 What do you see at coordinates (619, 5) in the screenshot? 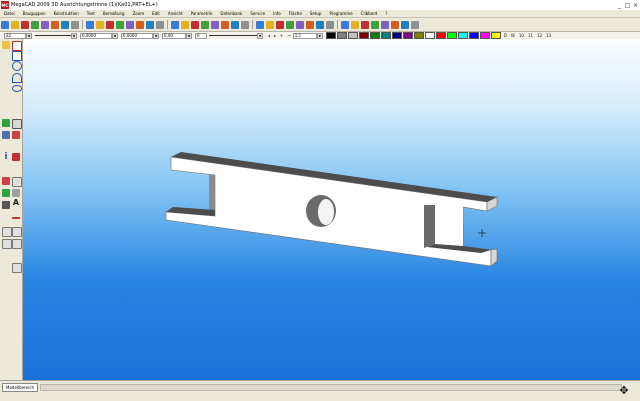
I see `minimize-button: _` at bounding box center [619, 5].